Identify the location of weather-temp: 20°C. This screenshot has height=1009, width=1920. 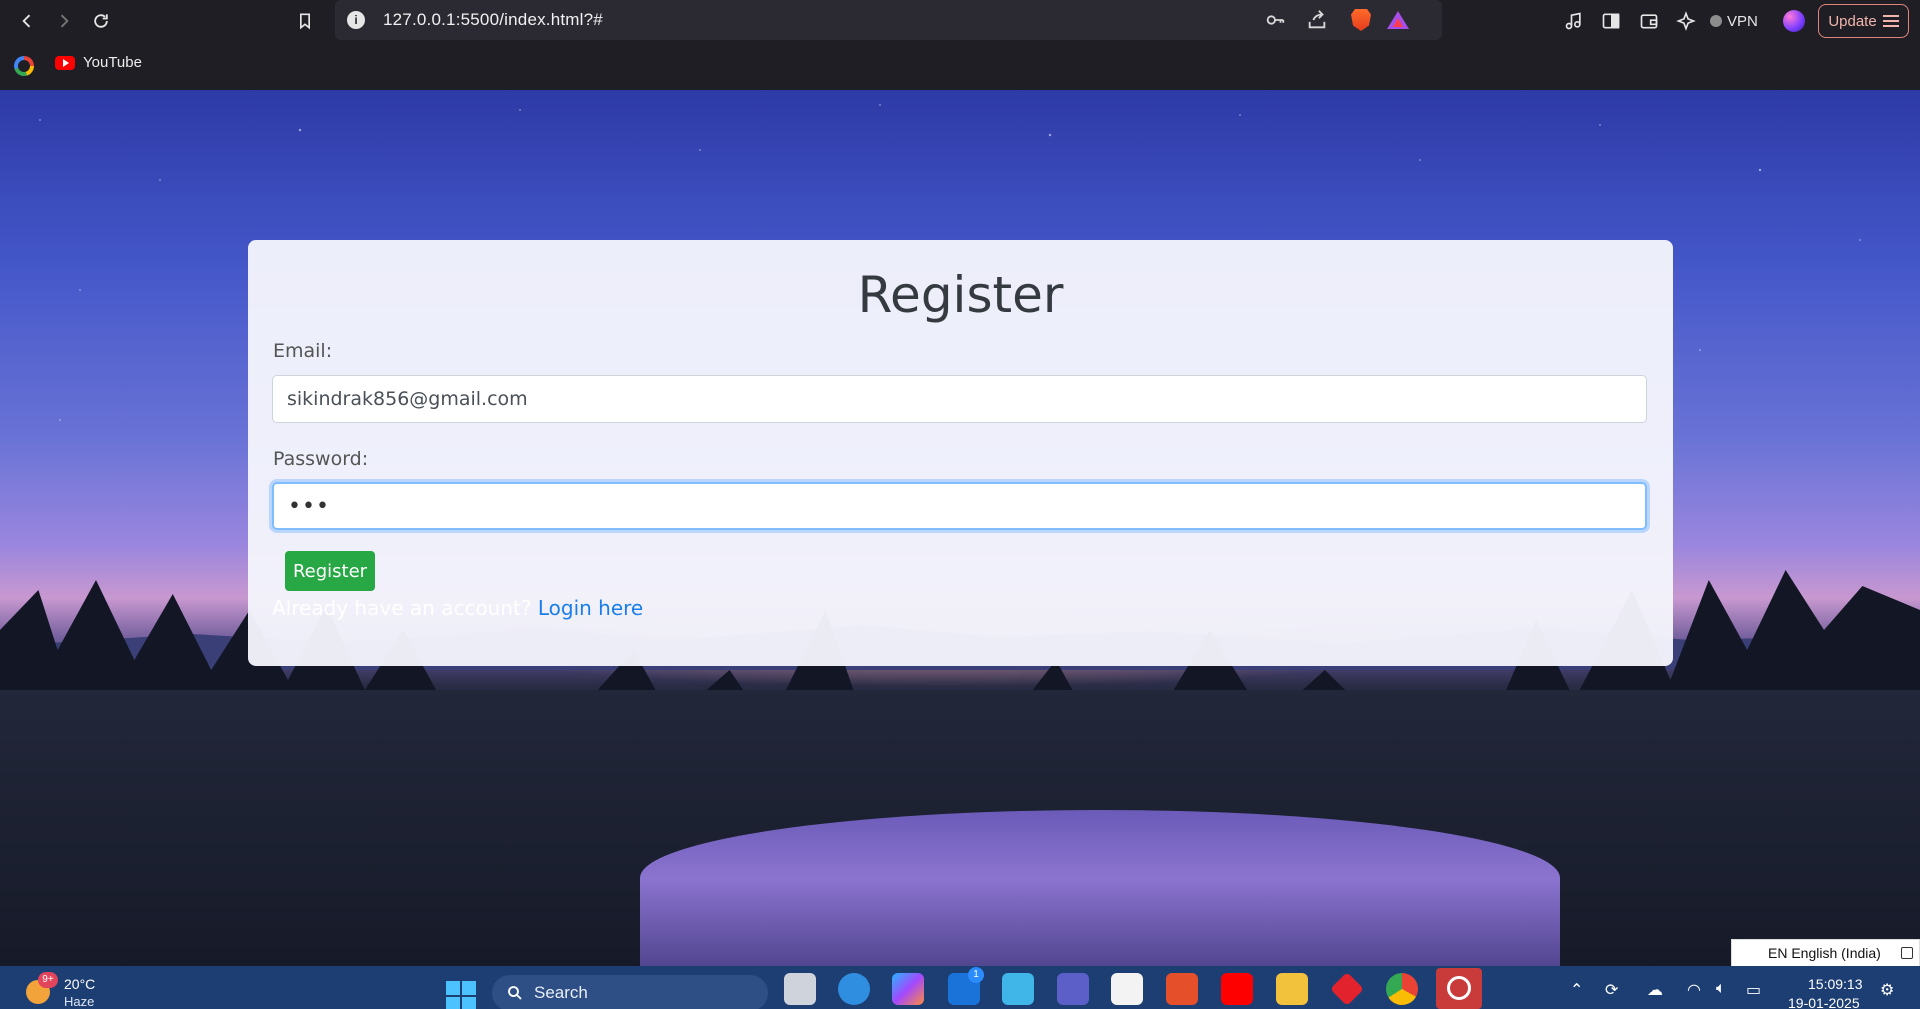
(80, 984).